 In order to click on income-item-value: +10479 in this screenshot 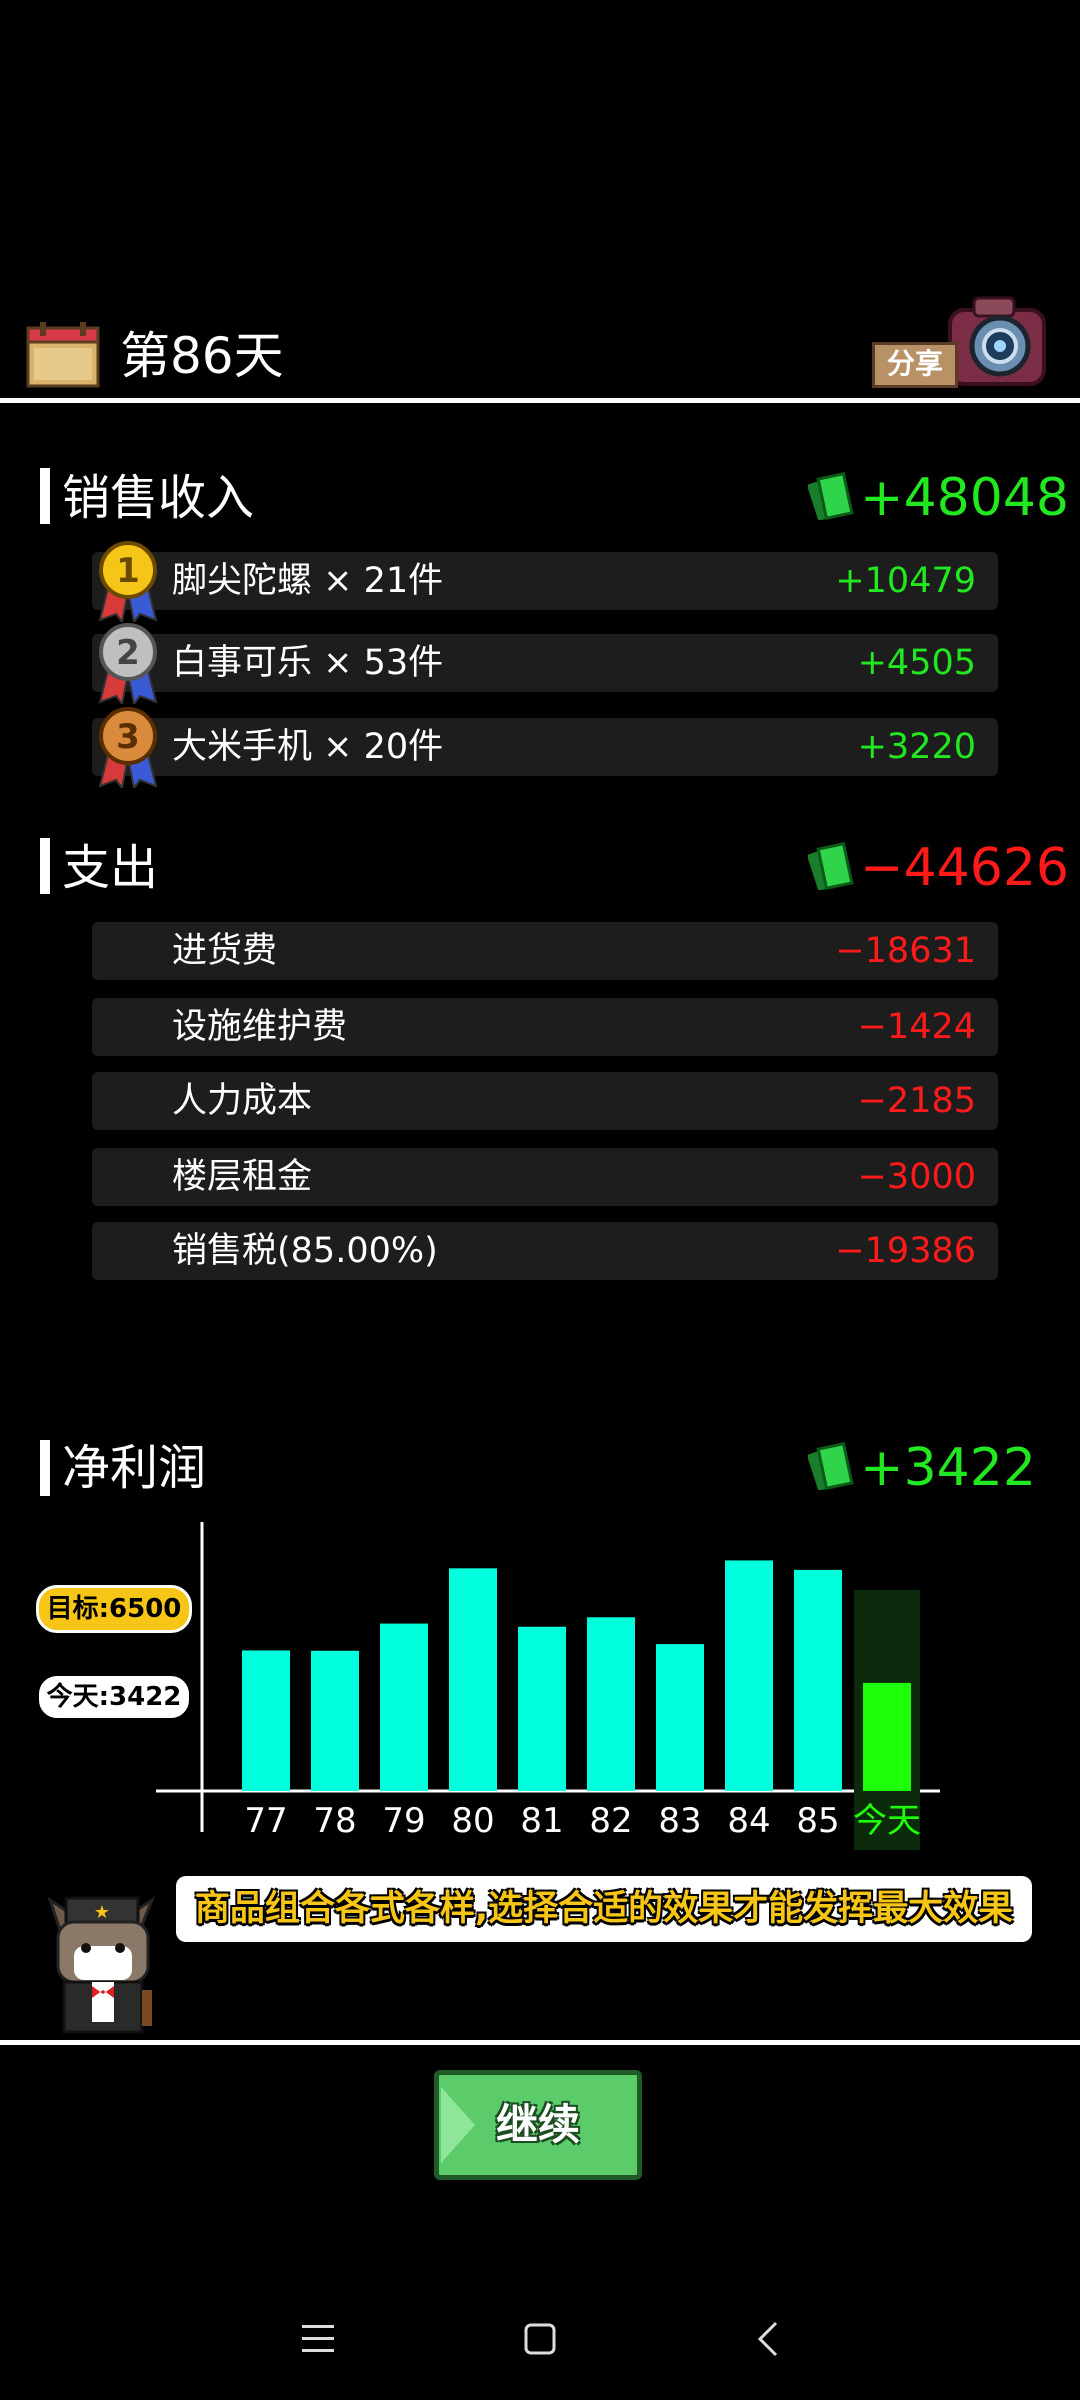, I will do `click(905, 581)`.